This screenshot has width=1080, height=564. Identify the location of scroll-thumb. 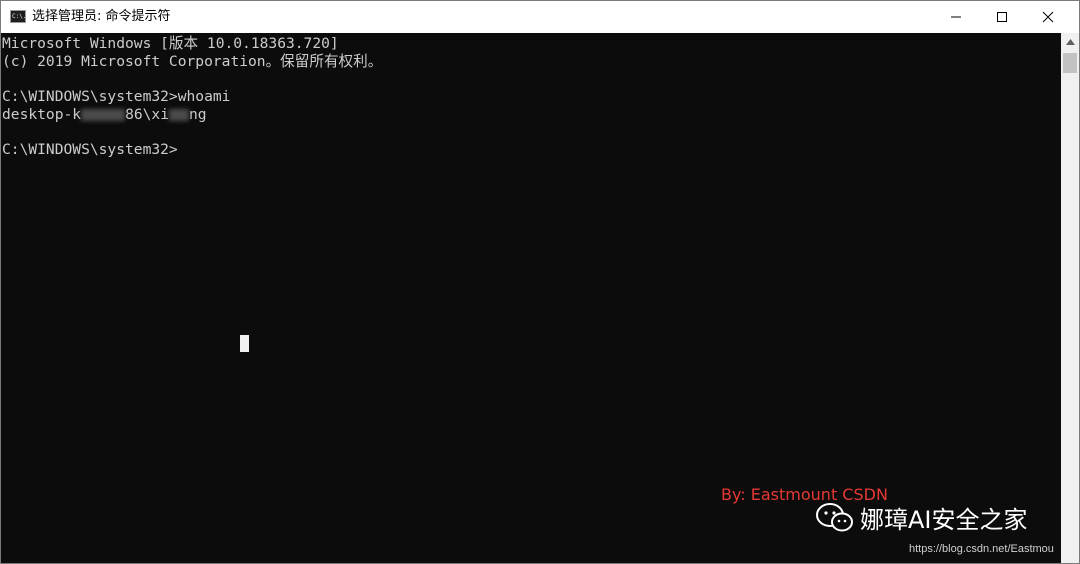
(1070, 63).